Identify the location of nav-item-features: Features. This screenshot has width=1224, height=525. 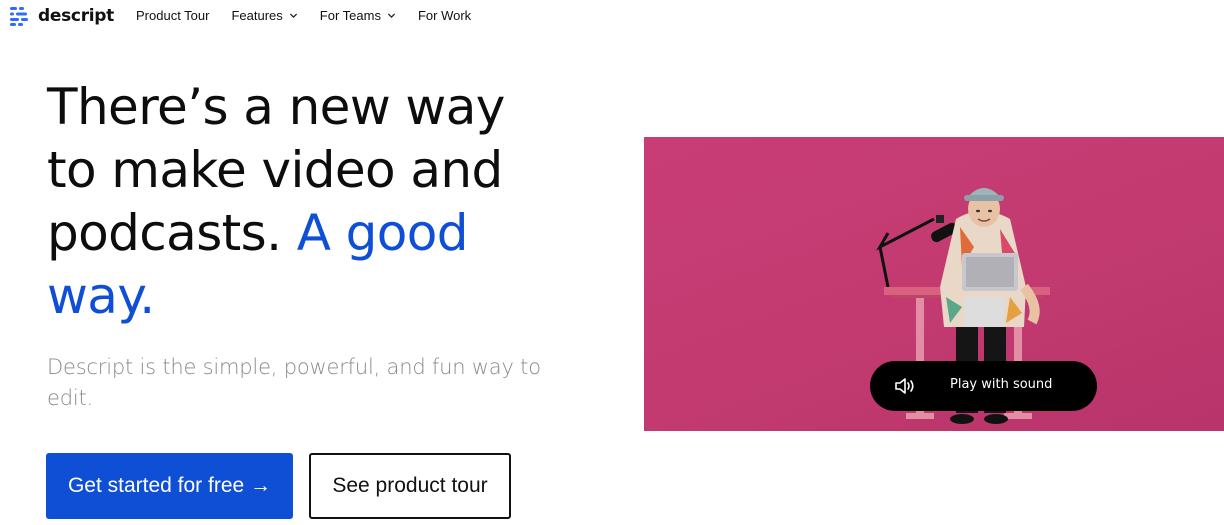
(264, 15).